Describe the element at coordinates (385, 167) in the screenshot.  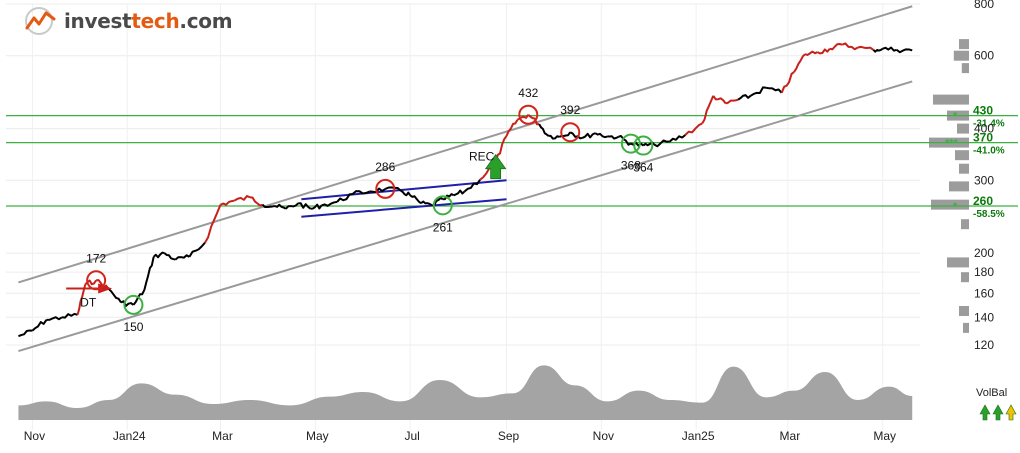
I see `point-label: 286` at that location.